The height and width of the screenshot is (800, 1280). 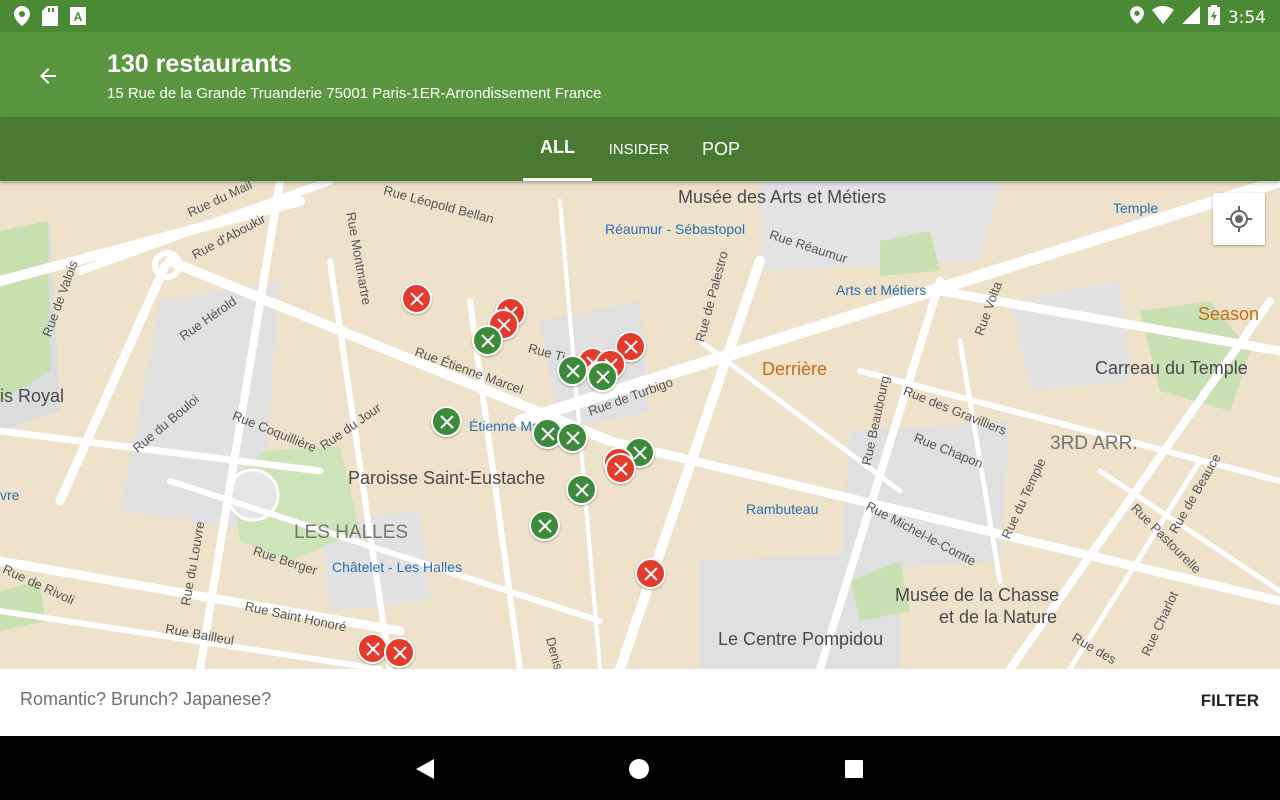 What do you see at coordinates (1229, 314) in the screenshot?
I see `poi-season: Season` at bounding box center [1229, 314].